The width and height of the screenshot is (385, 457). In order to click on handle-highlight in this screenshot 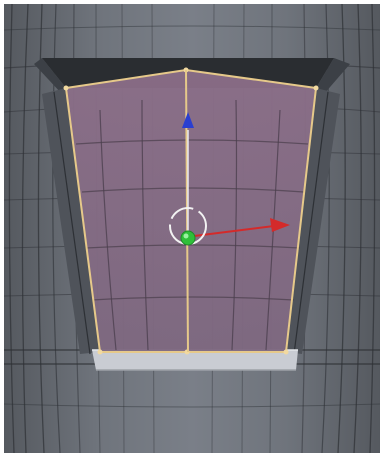, I will do `click(186, 236)`.